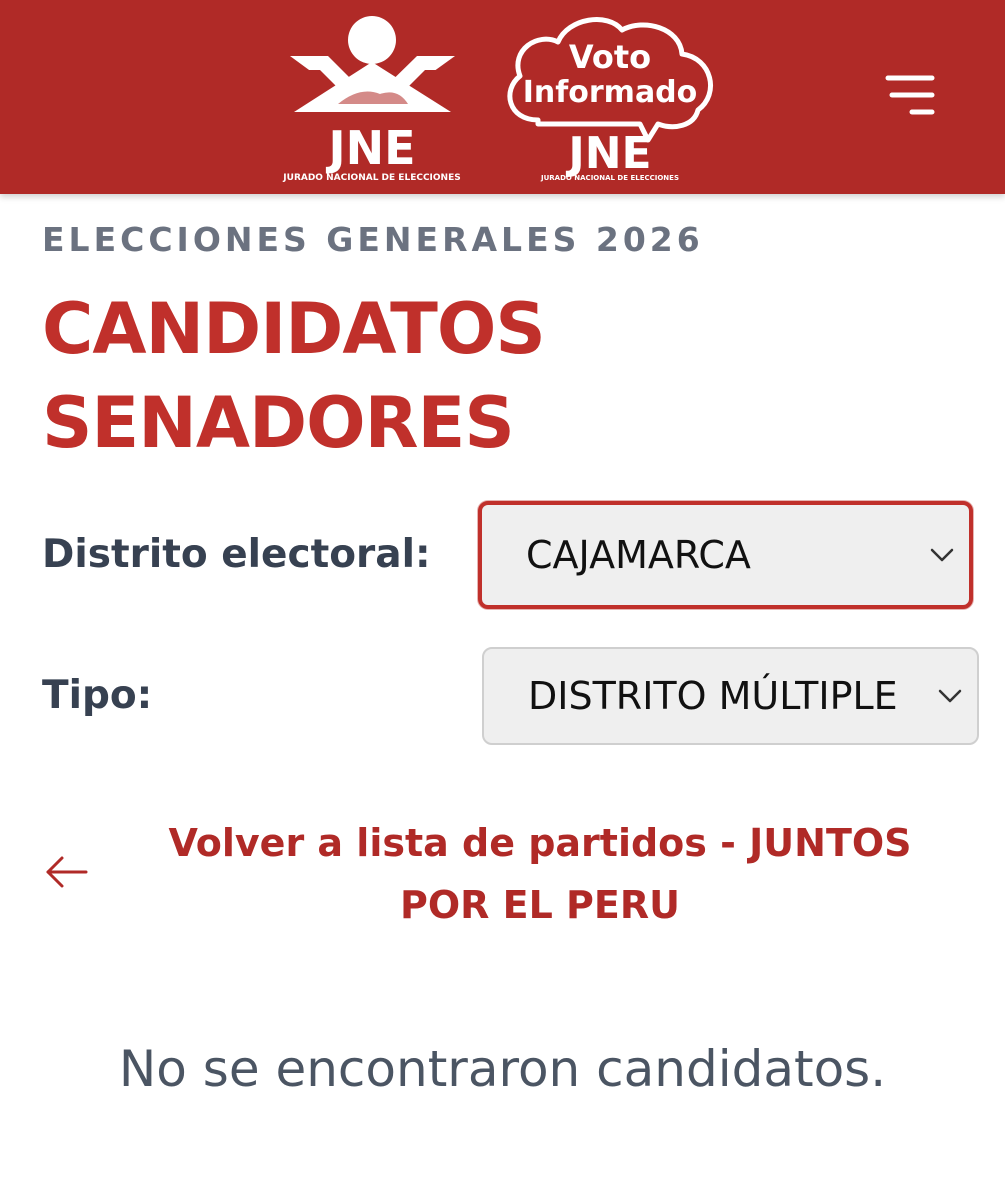 The image size is (1005, 1200). Describe the element at coordinates (392, 376) in the screenshot. I see `page-title: CANDIDATOS SENADORES` at that location.